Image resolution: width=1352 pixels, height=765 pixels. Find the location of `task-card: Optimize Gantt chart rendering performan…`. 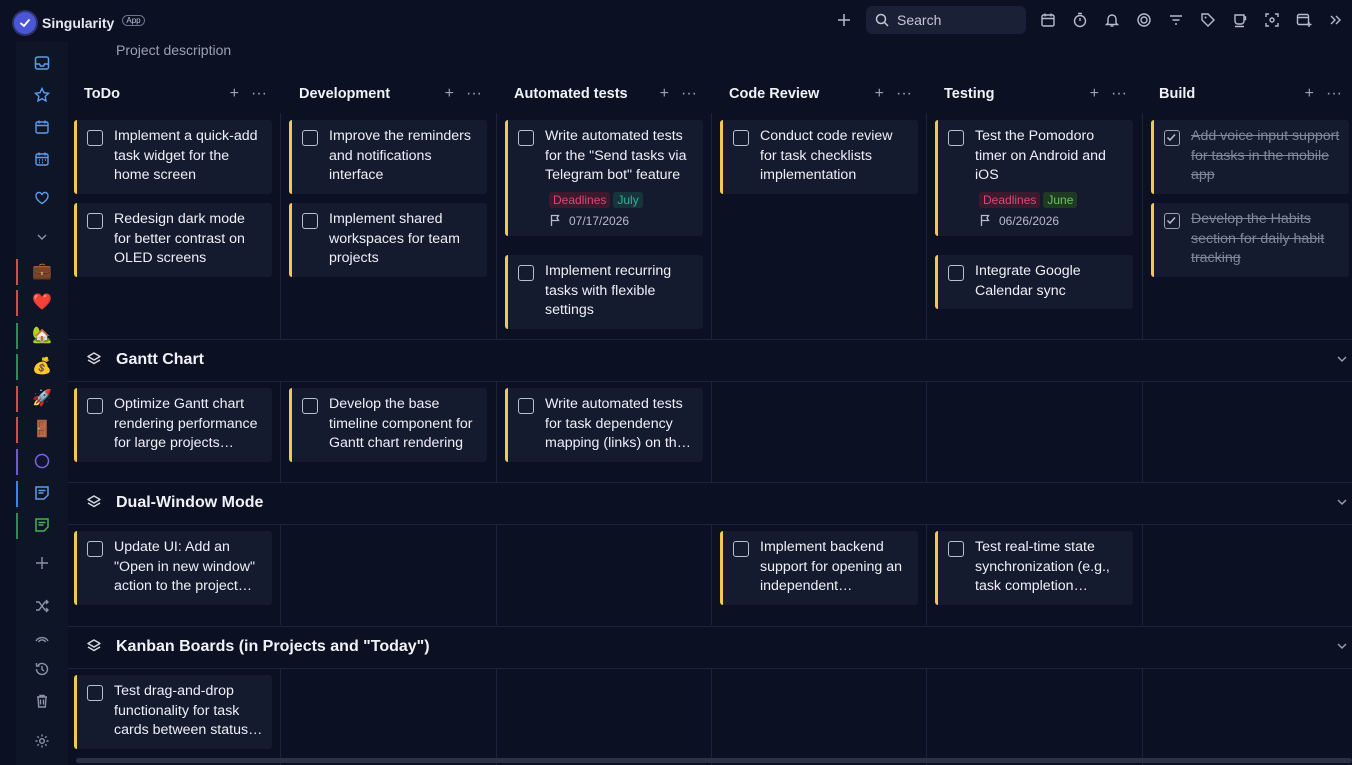

task-card: Optimize Gantt chart rendering performan… is located at coordinates (173, 425).